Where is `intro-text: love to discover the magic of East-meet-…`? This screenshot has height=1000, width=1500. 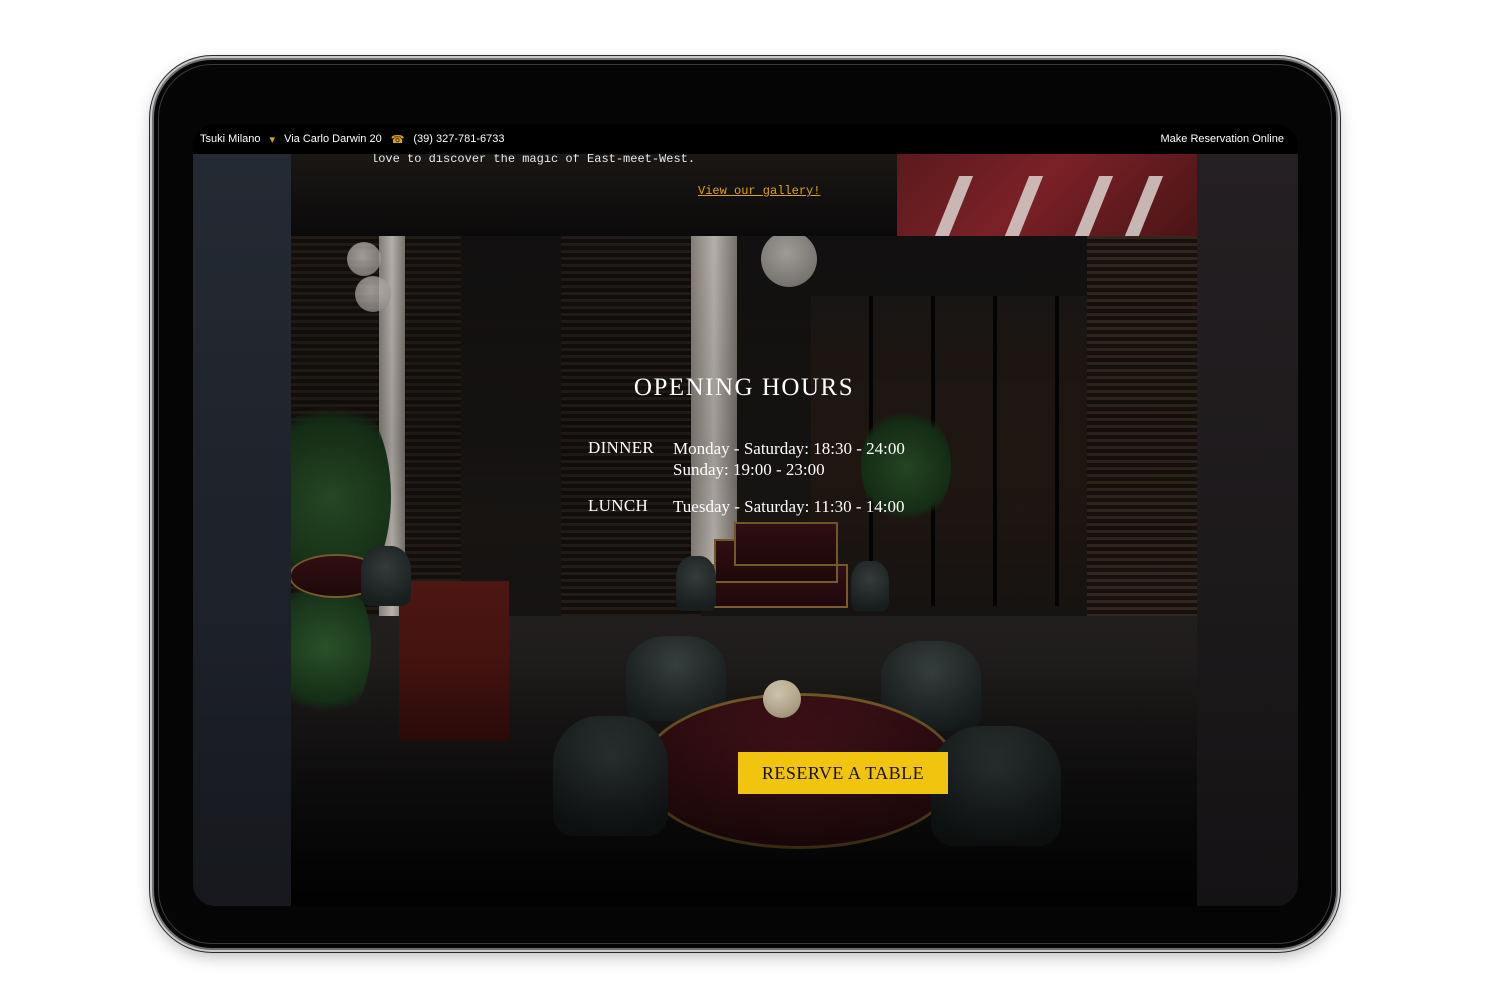
intro-text: love to discover the magic of East-meet-… is located at coordinates (533, 160).